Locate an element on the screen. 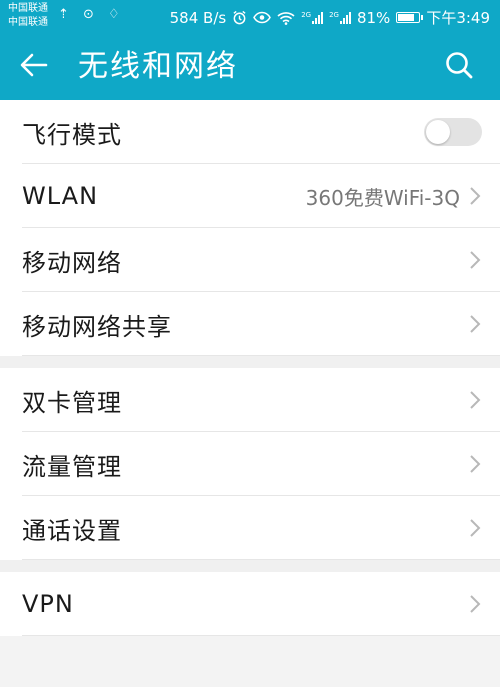 The image size is (500, 687). signal-1: 2G is located at coordinates (312, 17).